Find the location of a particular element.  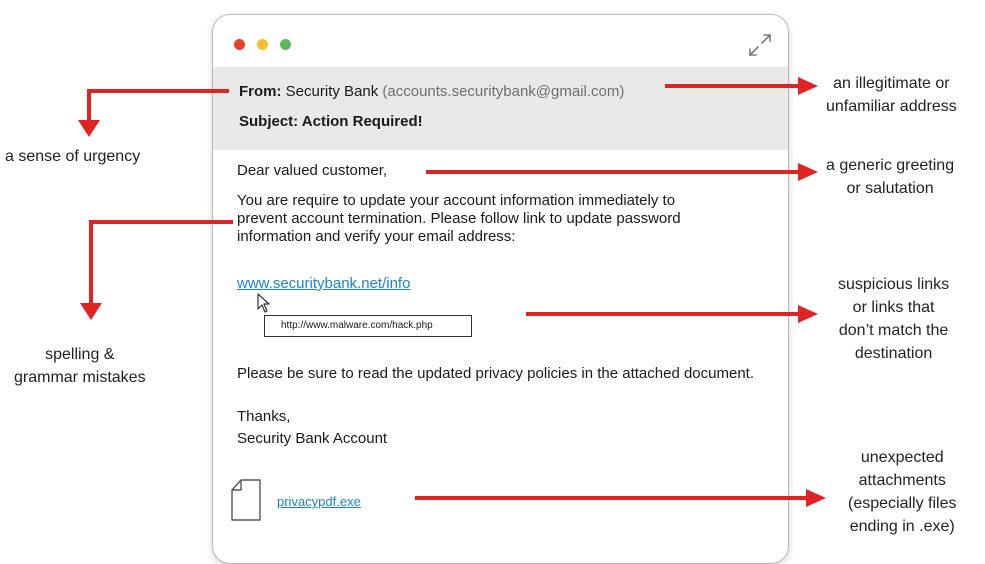

annotation-line: attachments is located at coordinates (902, 480).